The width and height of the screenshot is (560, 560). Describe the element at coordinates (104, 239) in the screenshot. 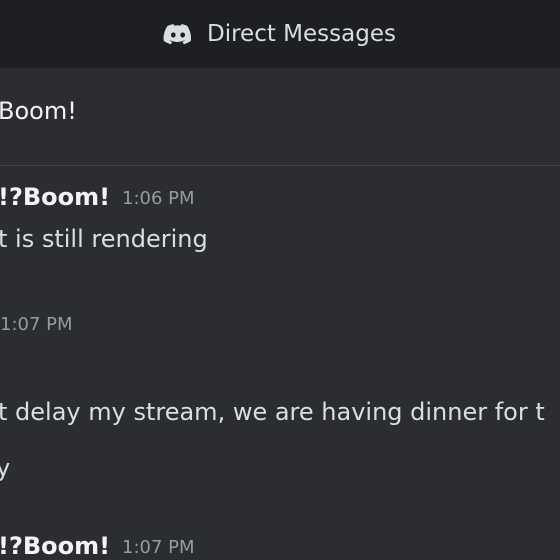

I see `message-text: t is still rendering` at that location.